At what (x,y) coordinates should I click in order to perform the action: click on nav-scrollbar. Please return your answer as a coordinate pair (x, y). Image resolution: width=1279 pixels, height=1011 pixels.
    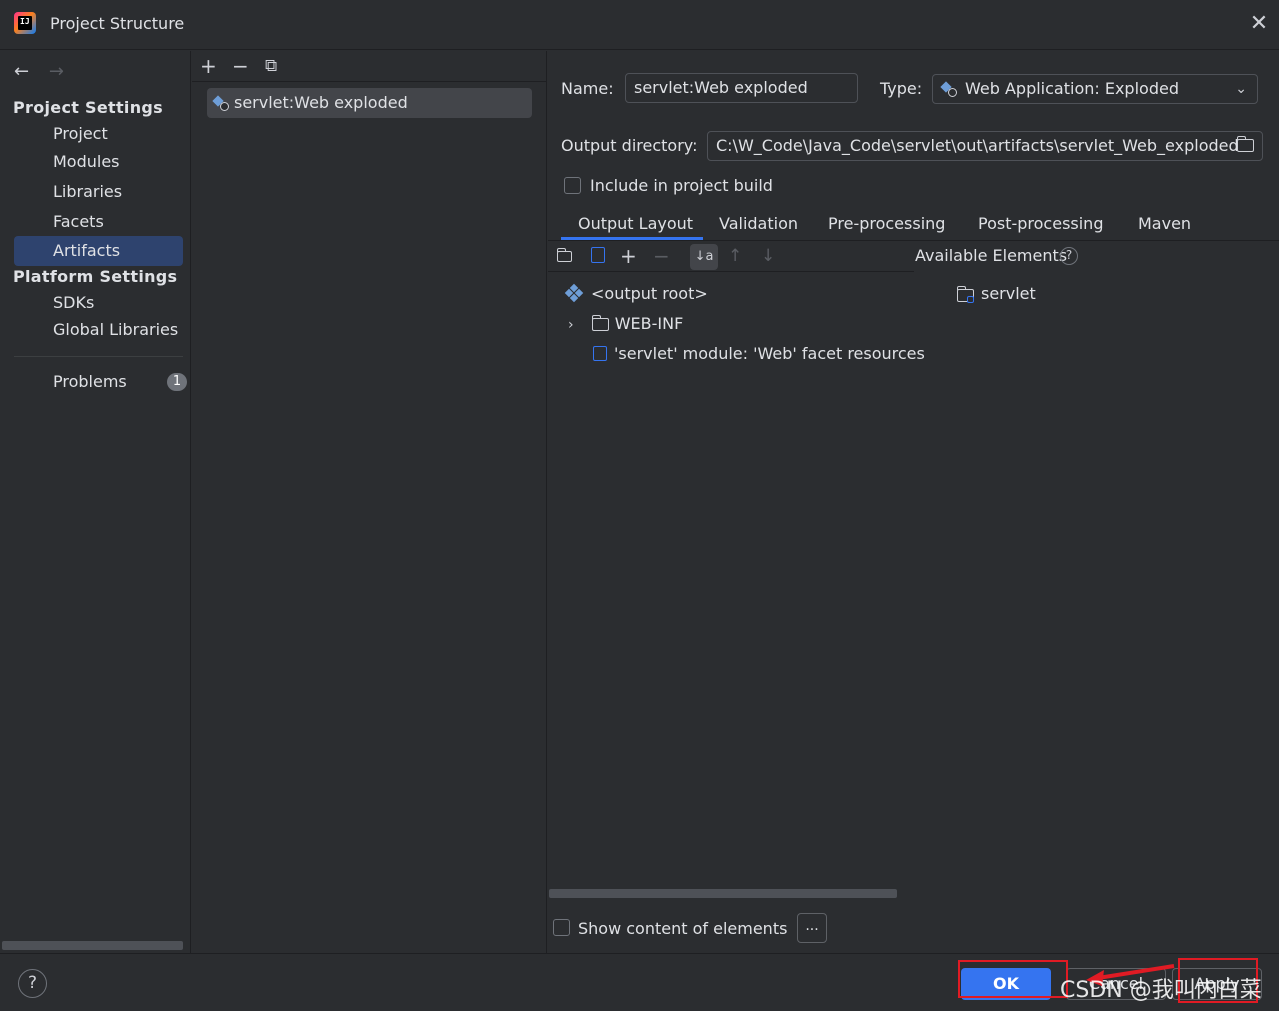
    Looking at the image, I should click on (92, 945).